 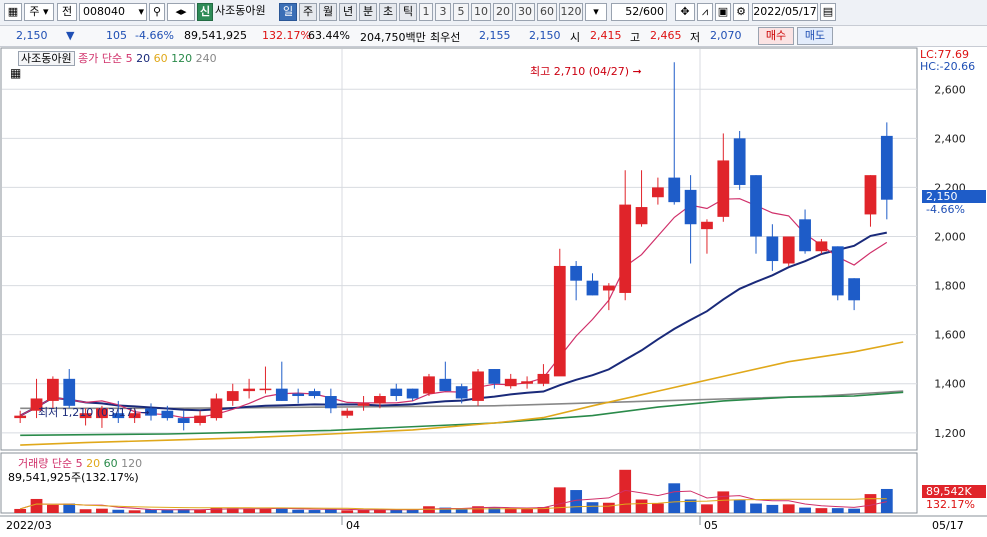 I want to click on high-annotation: 최고 2,710 (04/27) ➞, so click(x=586, y=71).